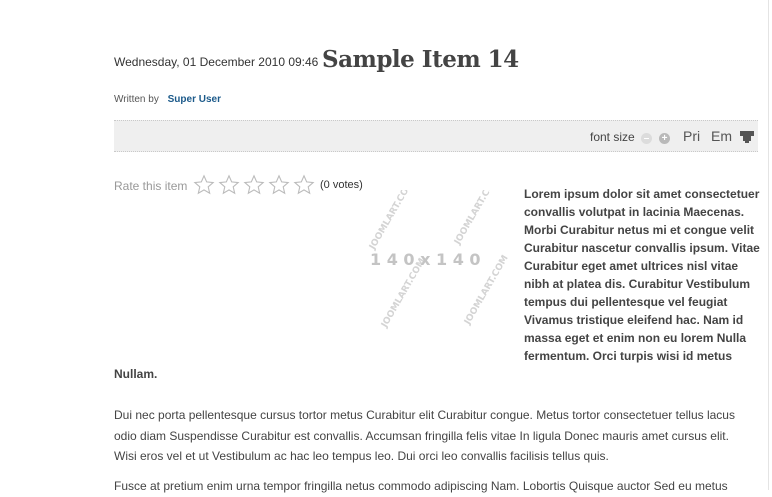 The height and width of the screenshot is (497, 772). What do you see at coordinates (151, 186) in the screenshot?
I see `rate-label: Rate this item` at bounding box center [151, 186].